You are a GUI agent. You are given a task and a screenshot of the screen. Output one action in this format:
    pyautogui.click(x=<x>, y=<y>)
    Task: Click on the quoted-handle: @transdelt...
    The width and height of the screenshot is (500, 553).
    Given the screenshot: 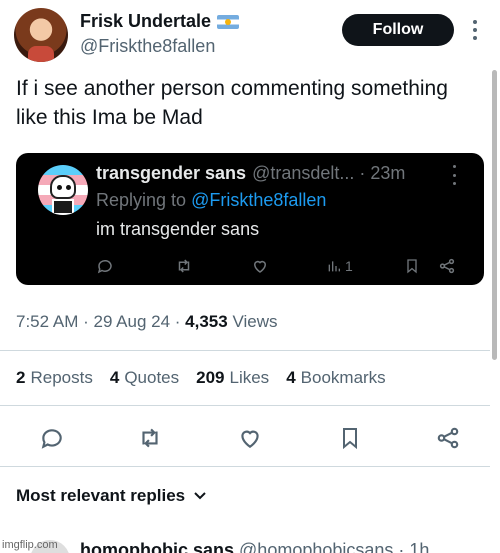 What is the action you would take?
    pyautogui.click(x=303, y=173)
    